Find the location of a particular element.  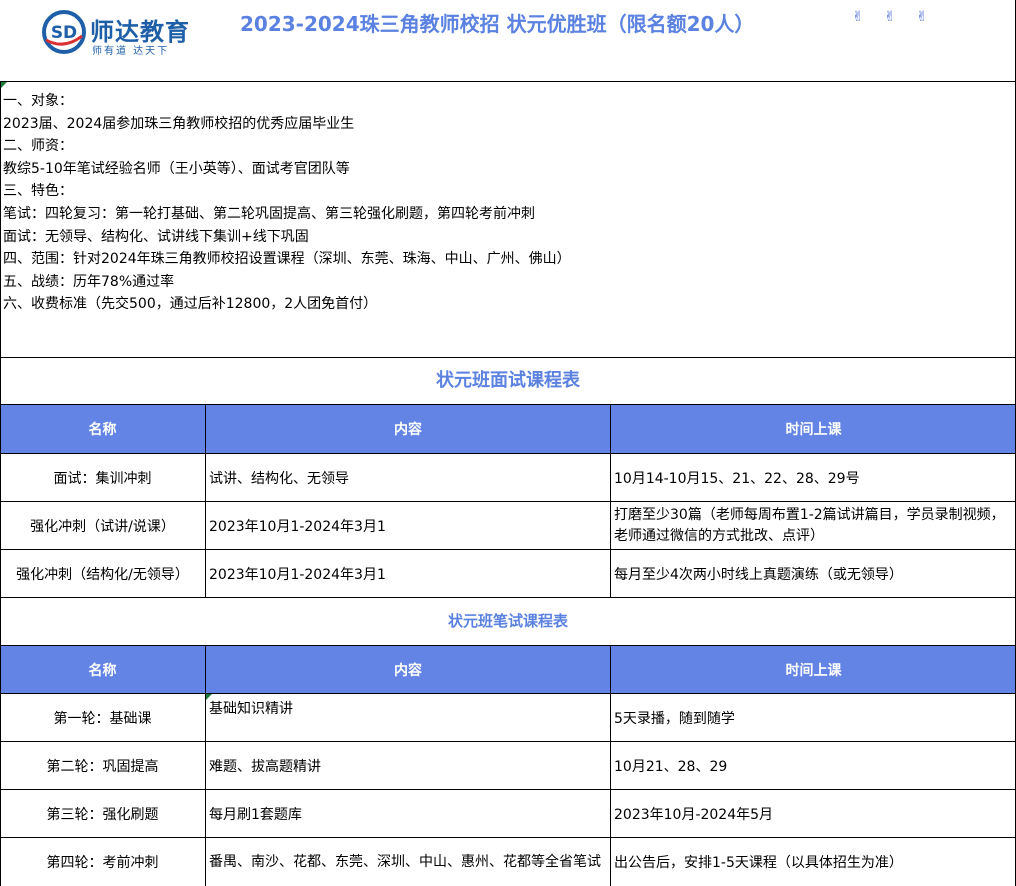

svg-text: SD is located at coordinates (64, 33).